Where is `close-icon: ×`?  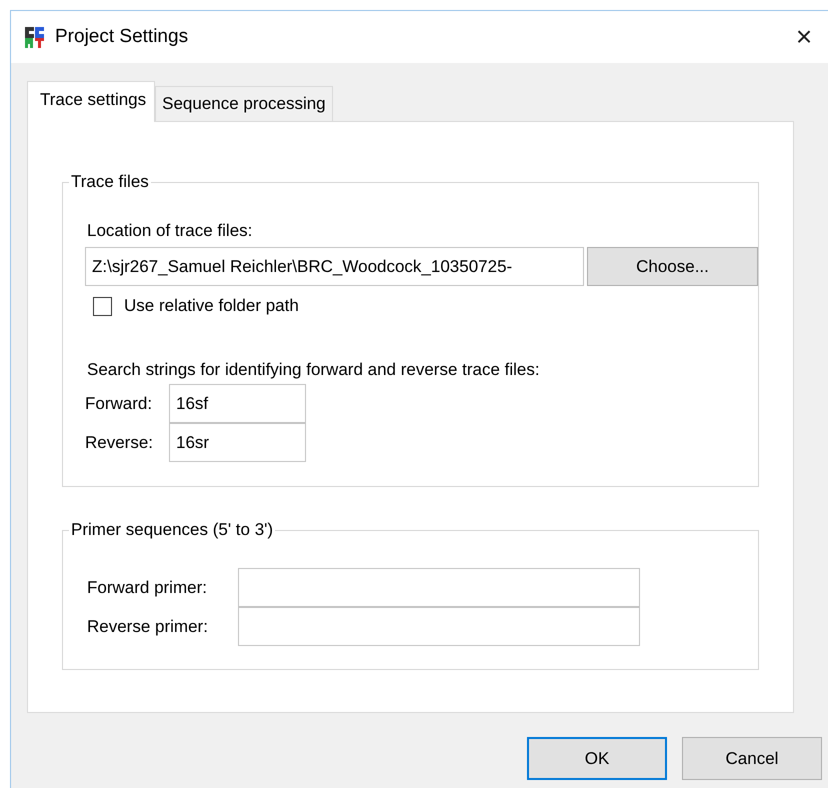 close-icon: × is located at coordinates (804, 37).